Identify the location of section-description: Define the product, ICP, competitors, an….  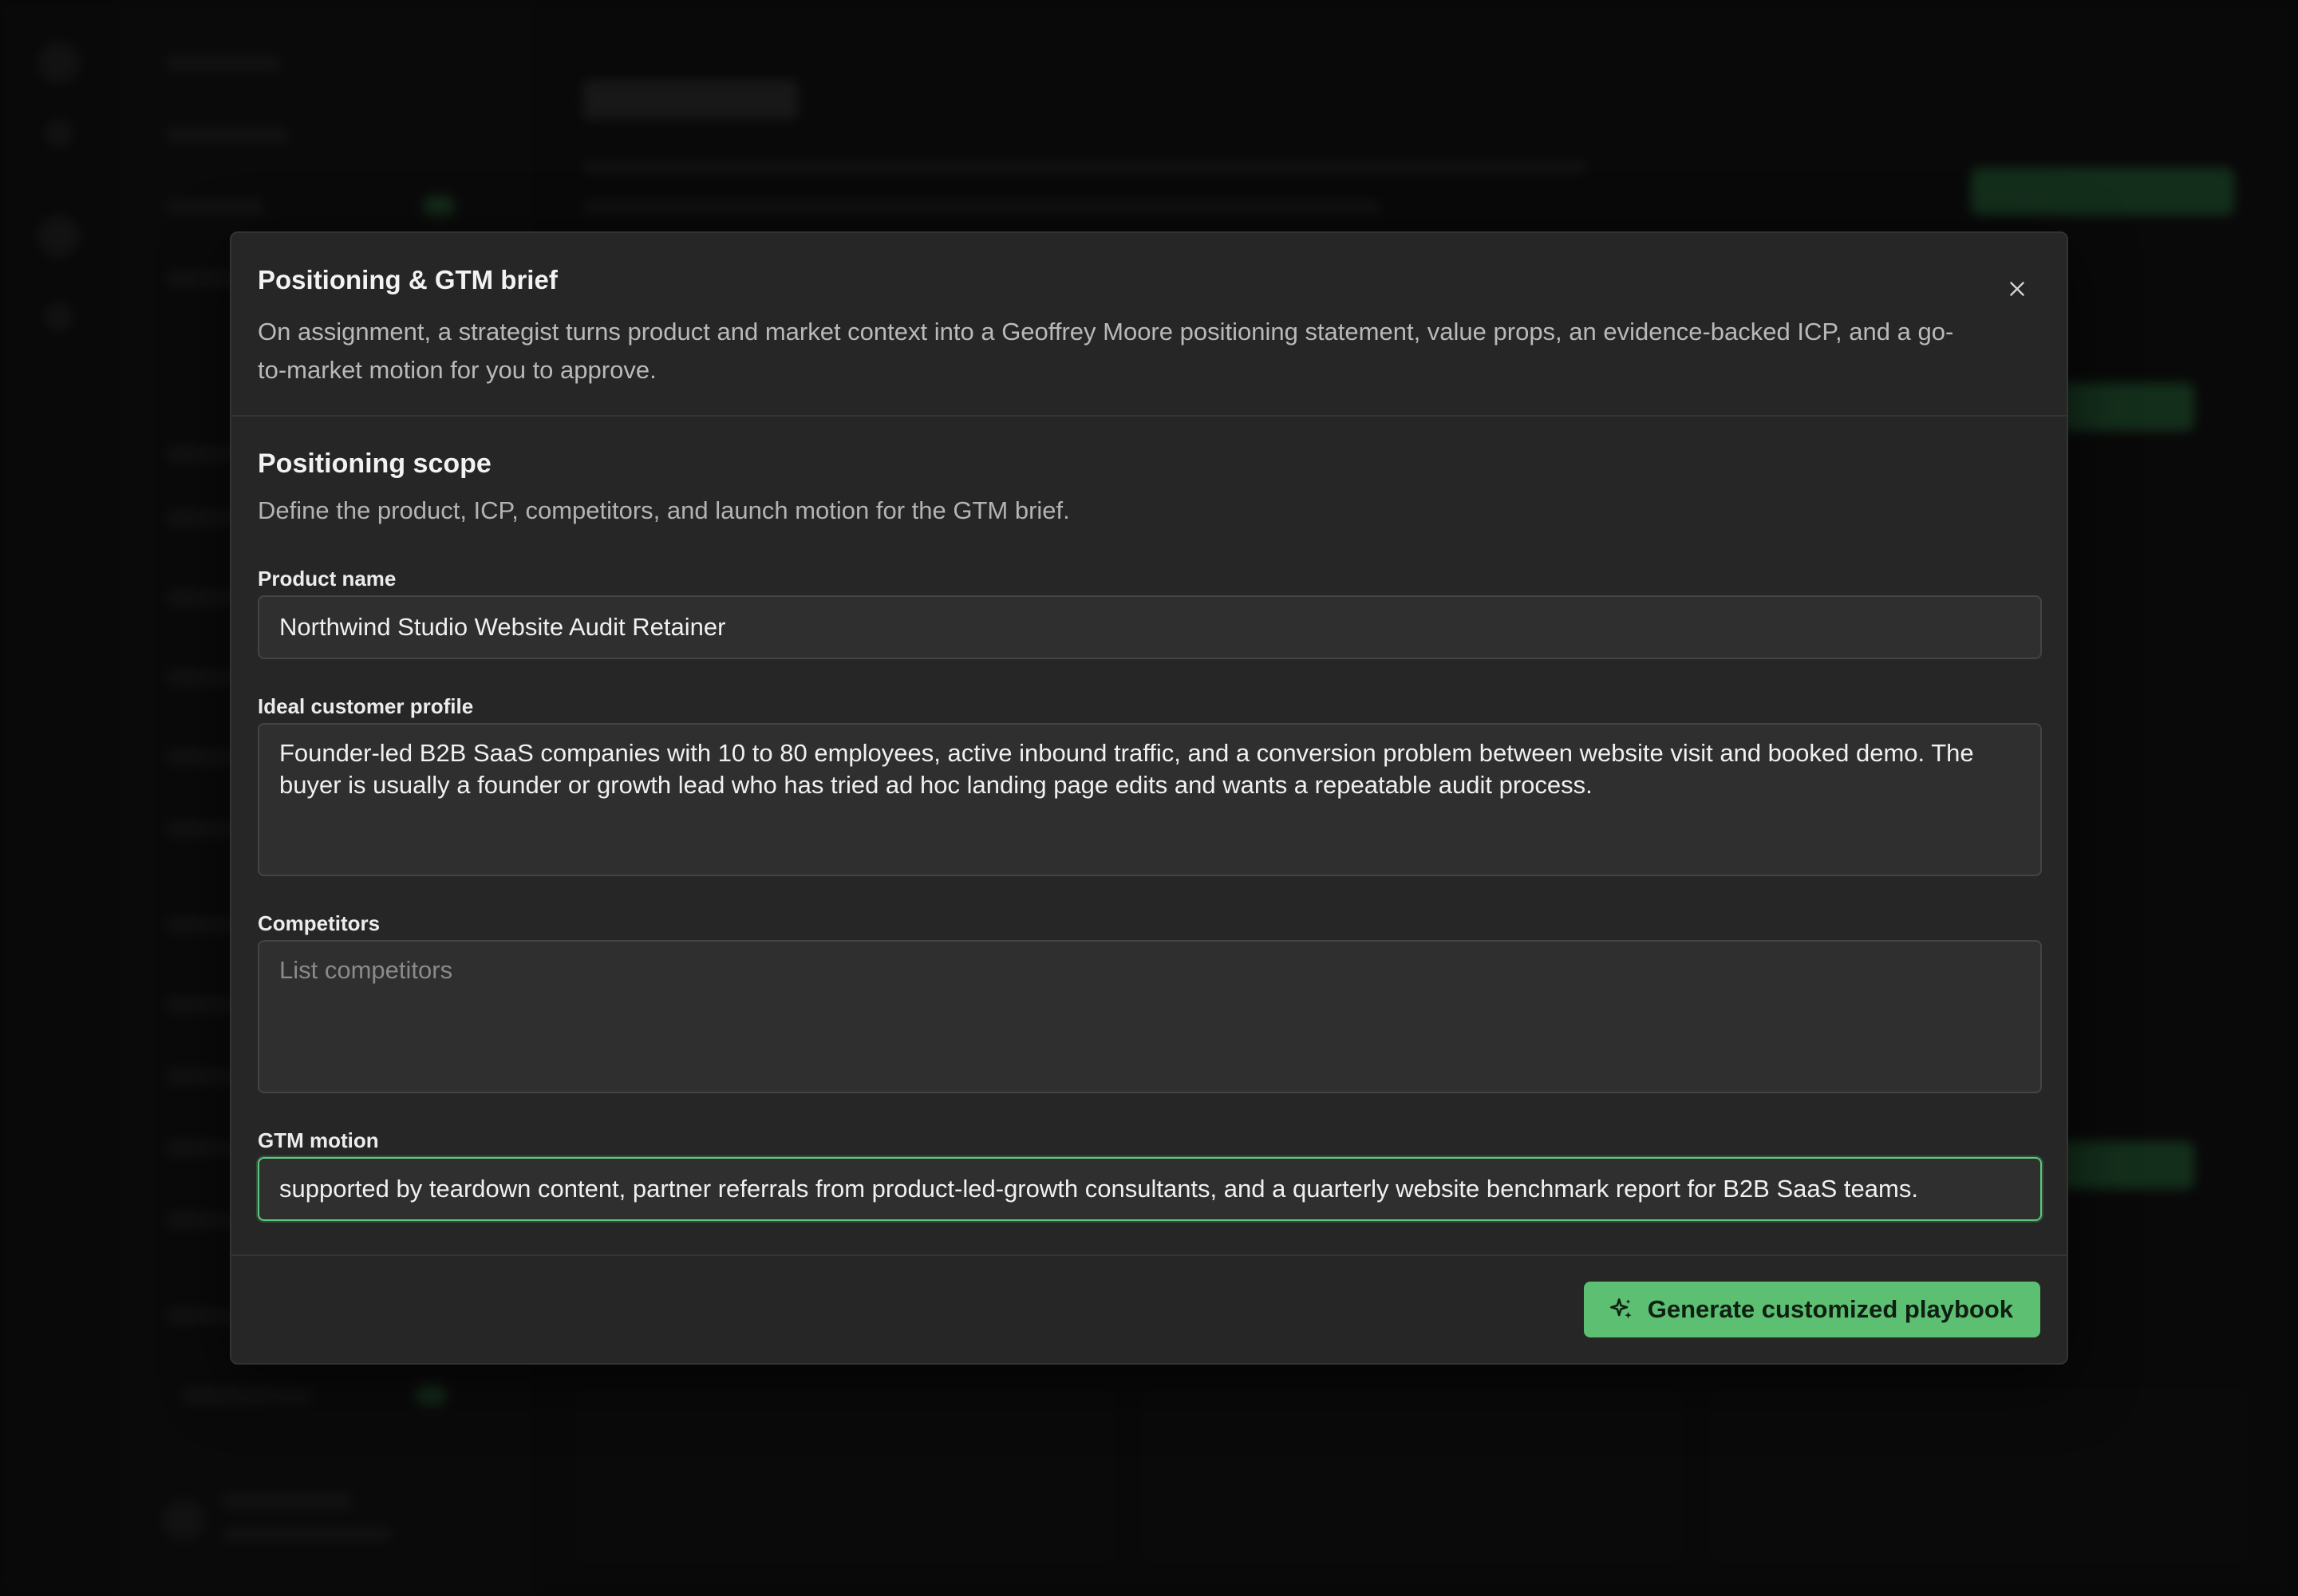
(664, 510).